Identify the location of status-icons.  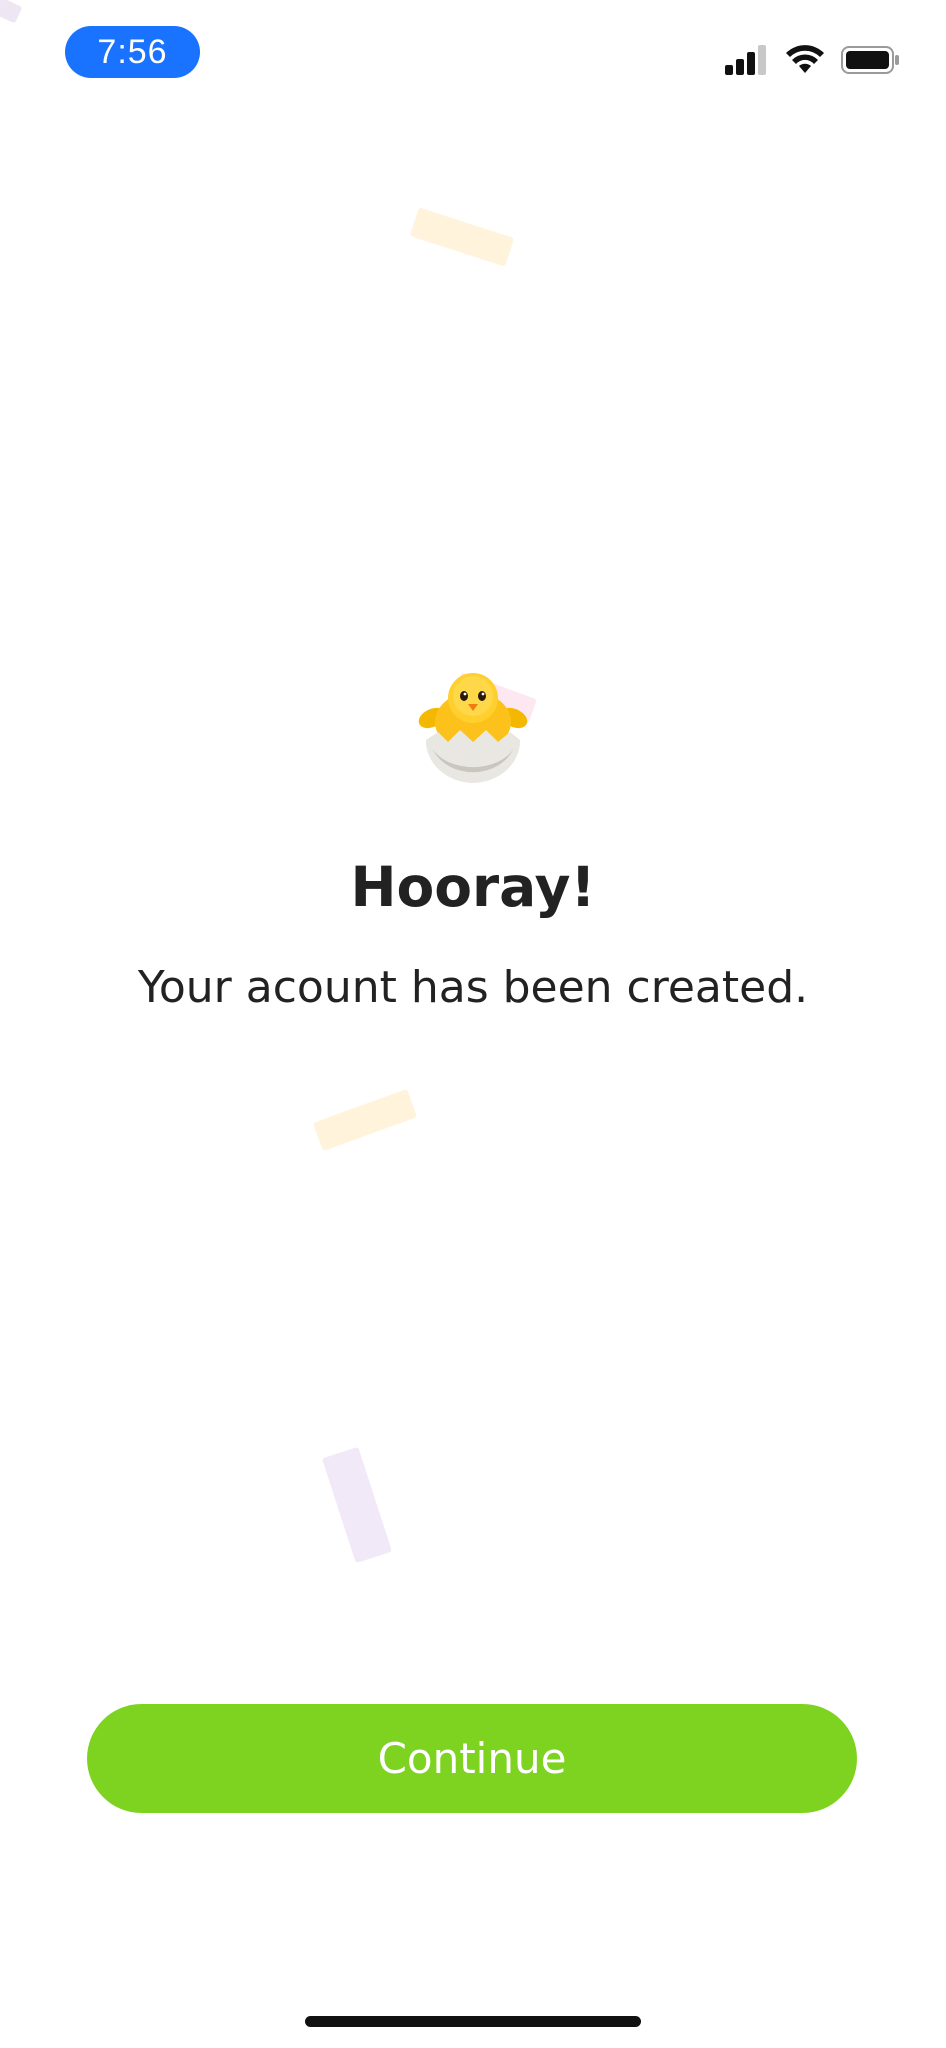
(813, 60).